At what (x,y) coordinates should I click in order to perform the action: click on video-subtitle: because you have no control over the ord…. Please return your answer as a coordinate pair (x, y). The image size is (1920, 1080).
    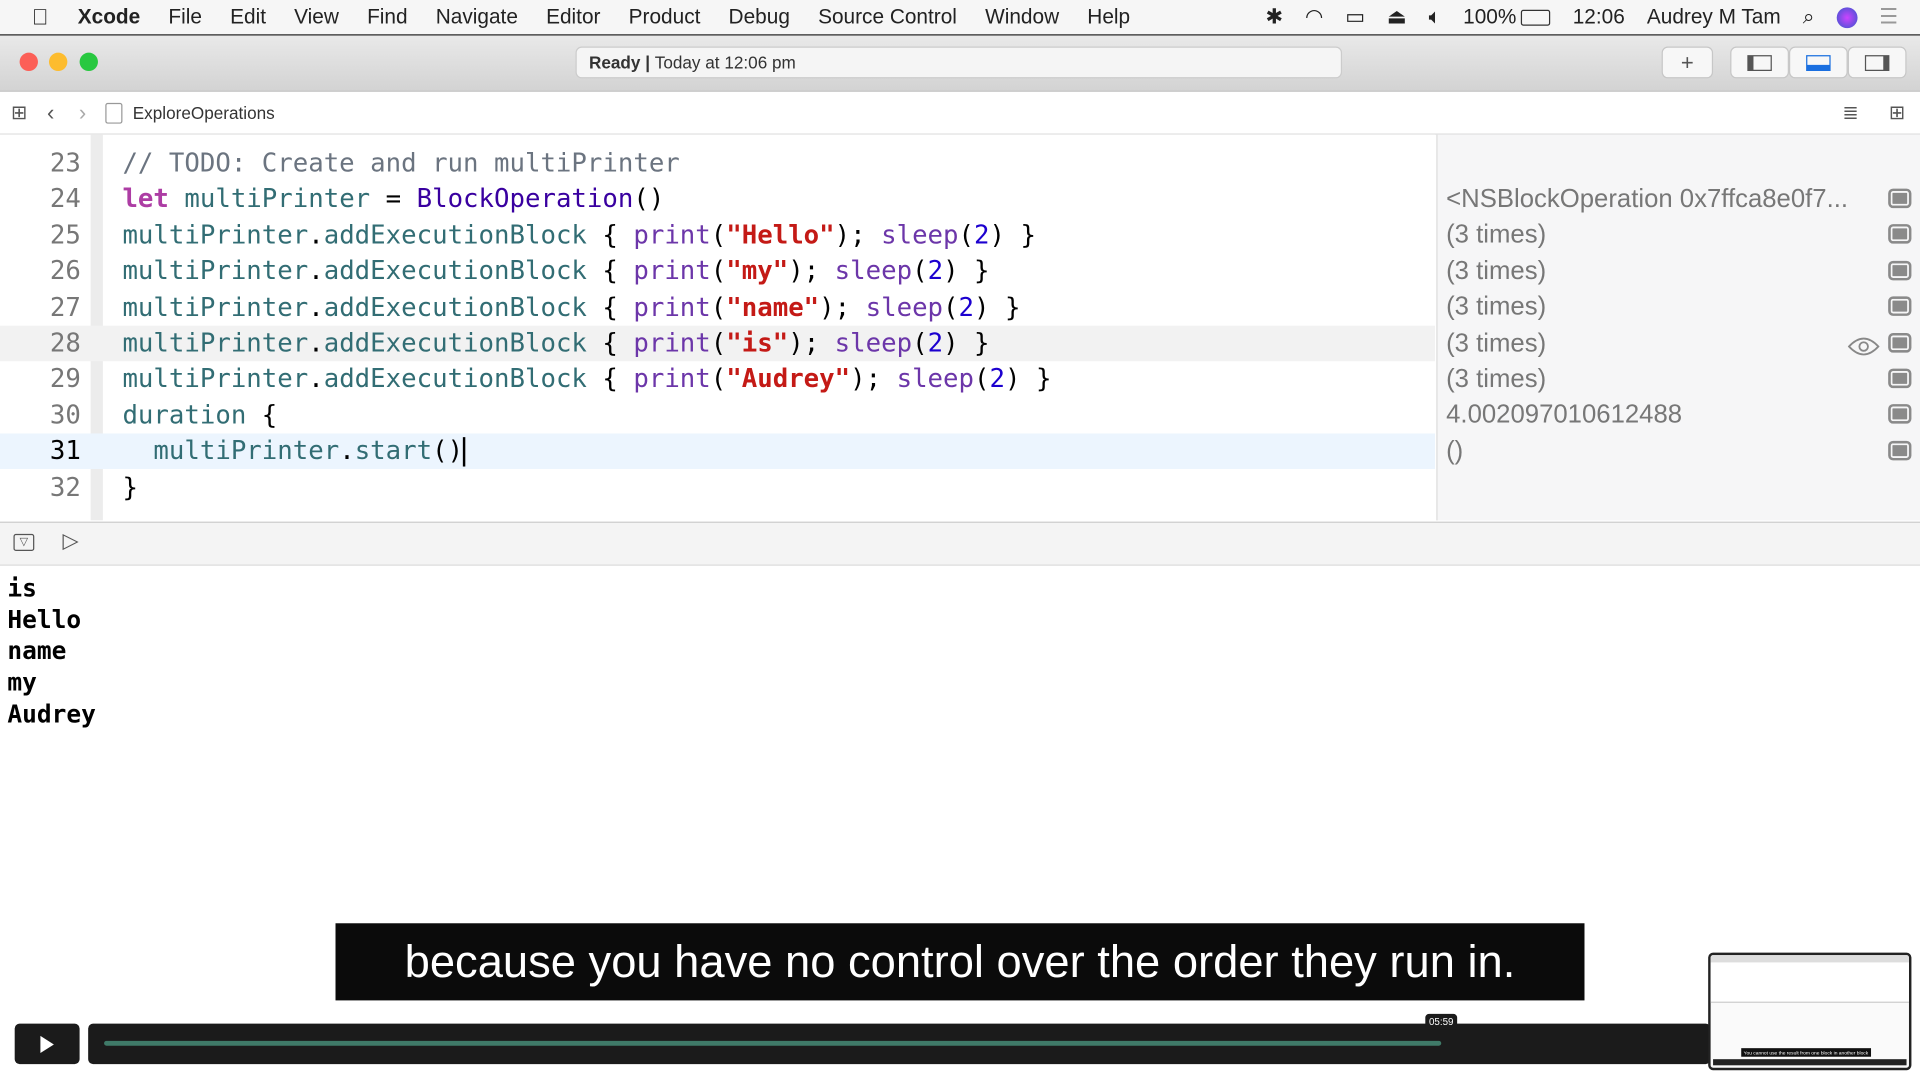
    Looking at the image, I should click on (960, 962).